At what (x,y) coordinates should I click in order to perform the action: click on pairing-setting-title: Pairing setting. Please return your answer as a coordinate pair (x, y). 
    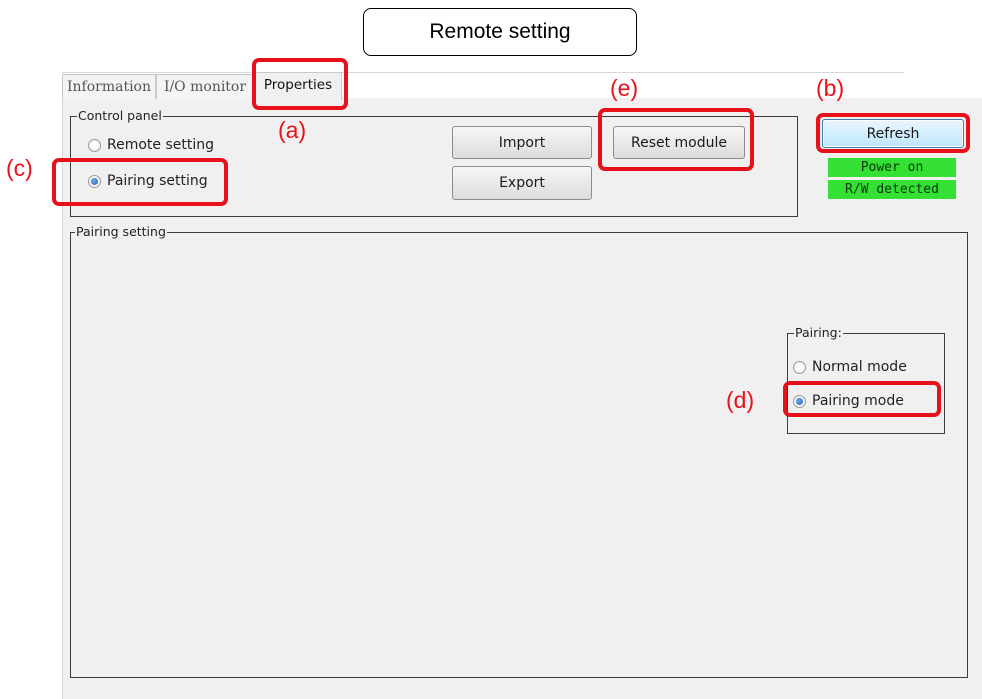
    Looking at the image, I should click on (121, 232).